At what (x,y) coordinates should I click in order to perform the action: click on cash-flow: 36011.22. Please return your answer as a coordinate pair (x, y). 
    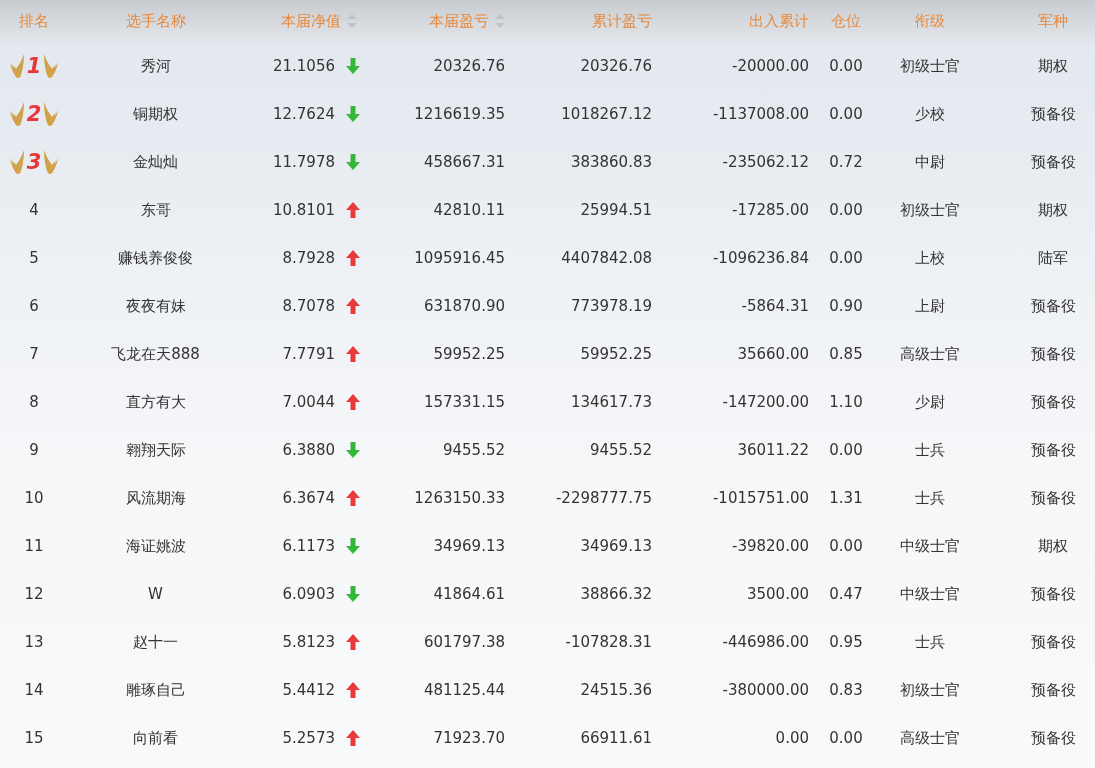
    Looking at the image, I should click on (773, 450).